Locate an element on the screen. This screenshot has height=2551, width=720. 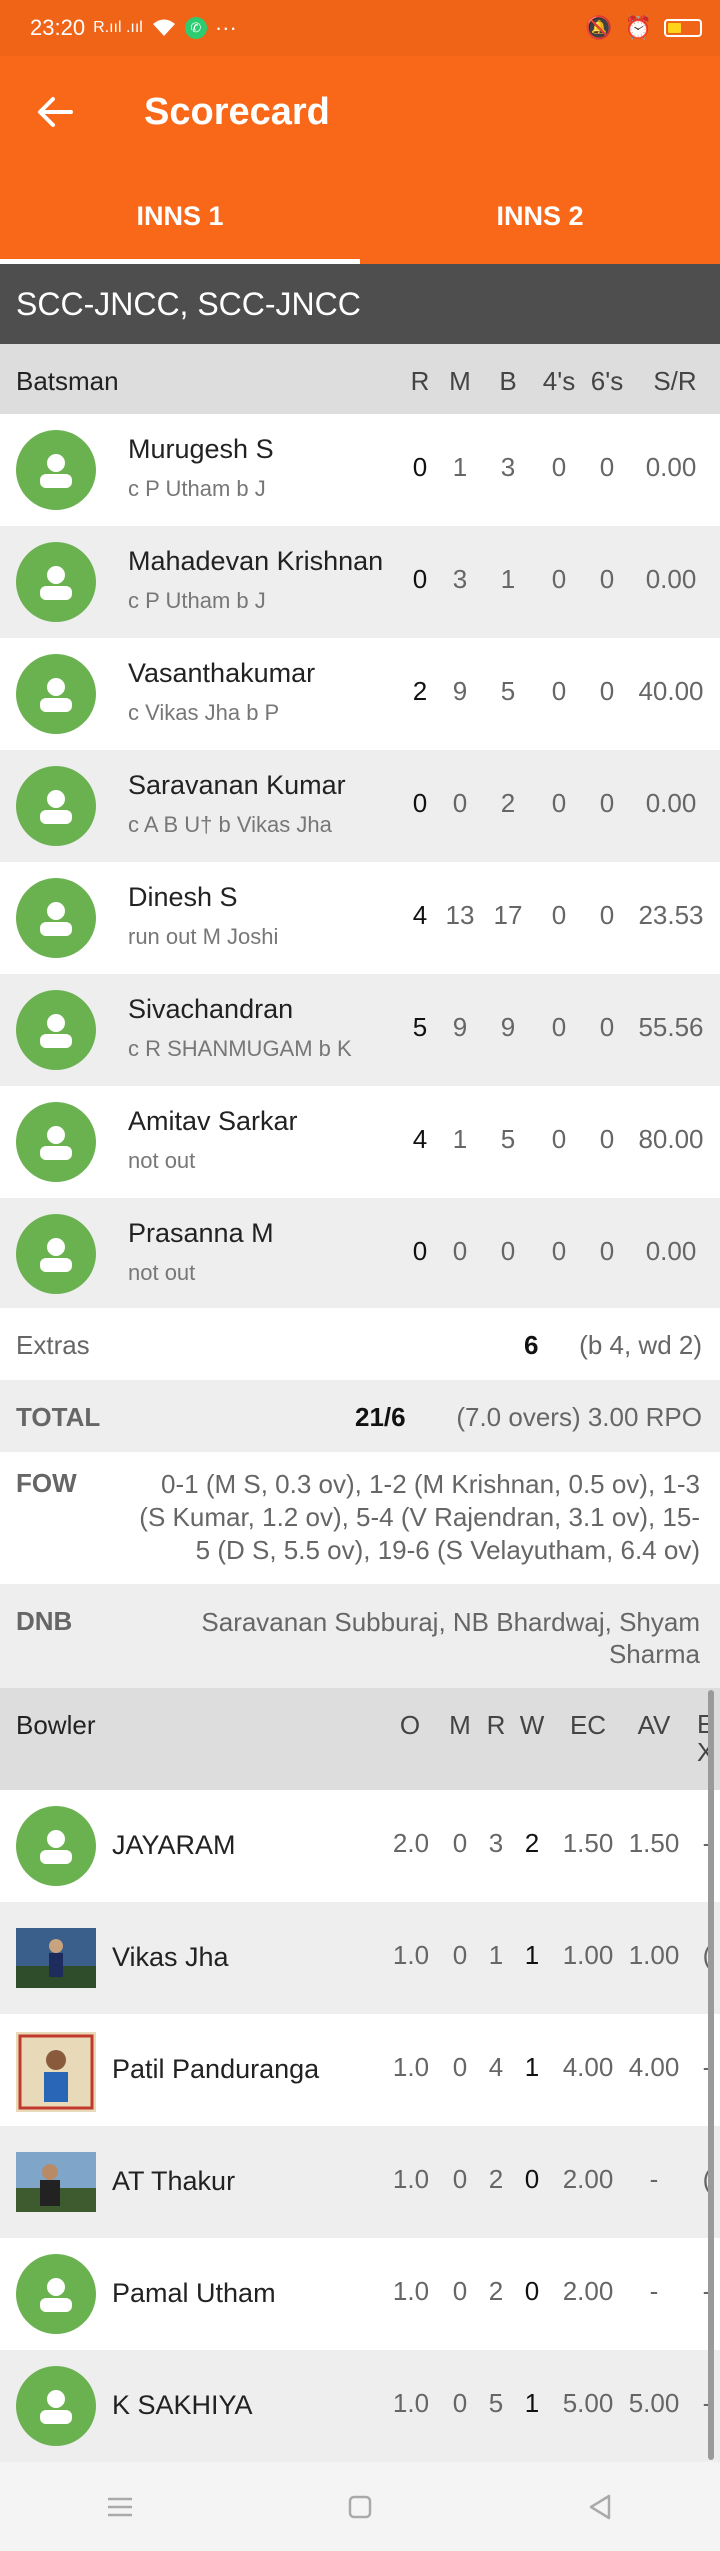
col-header-average: AV is located at coordinates (654, 1725).